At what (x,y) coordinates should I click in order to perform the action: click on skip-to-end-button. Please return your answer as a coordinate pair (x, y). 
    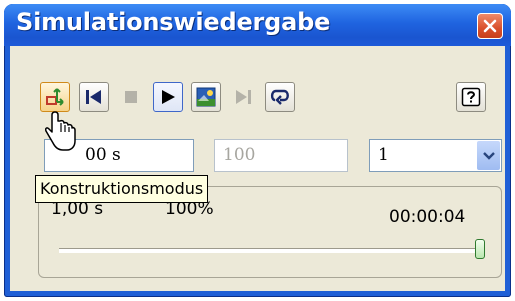
    Looking at the image, I should click on (243, 97).